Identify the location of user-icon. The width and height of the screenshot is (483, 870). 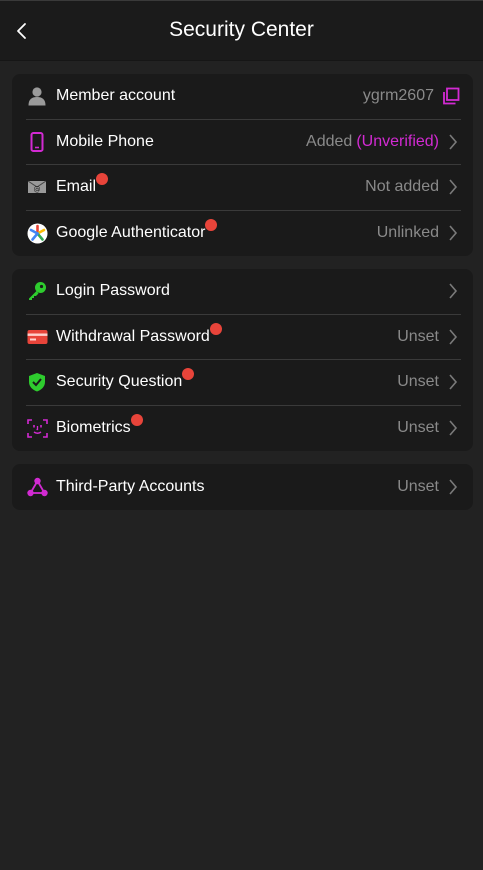
(37, 96).